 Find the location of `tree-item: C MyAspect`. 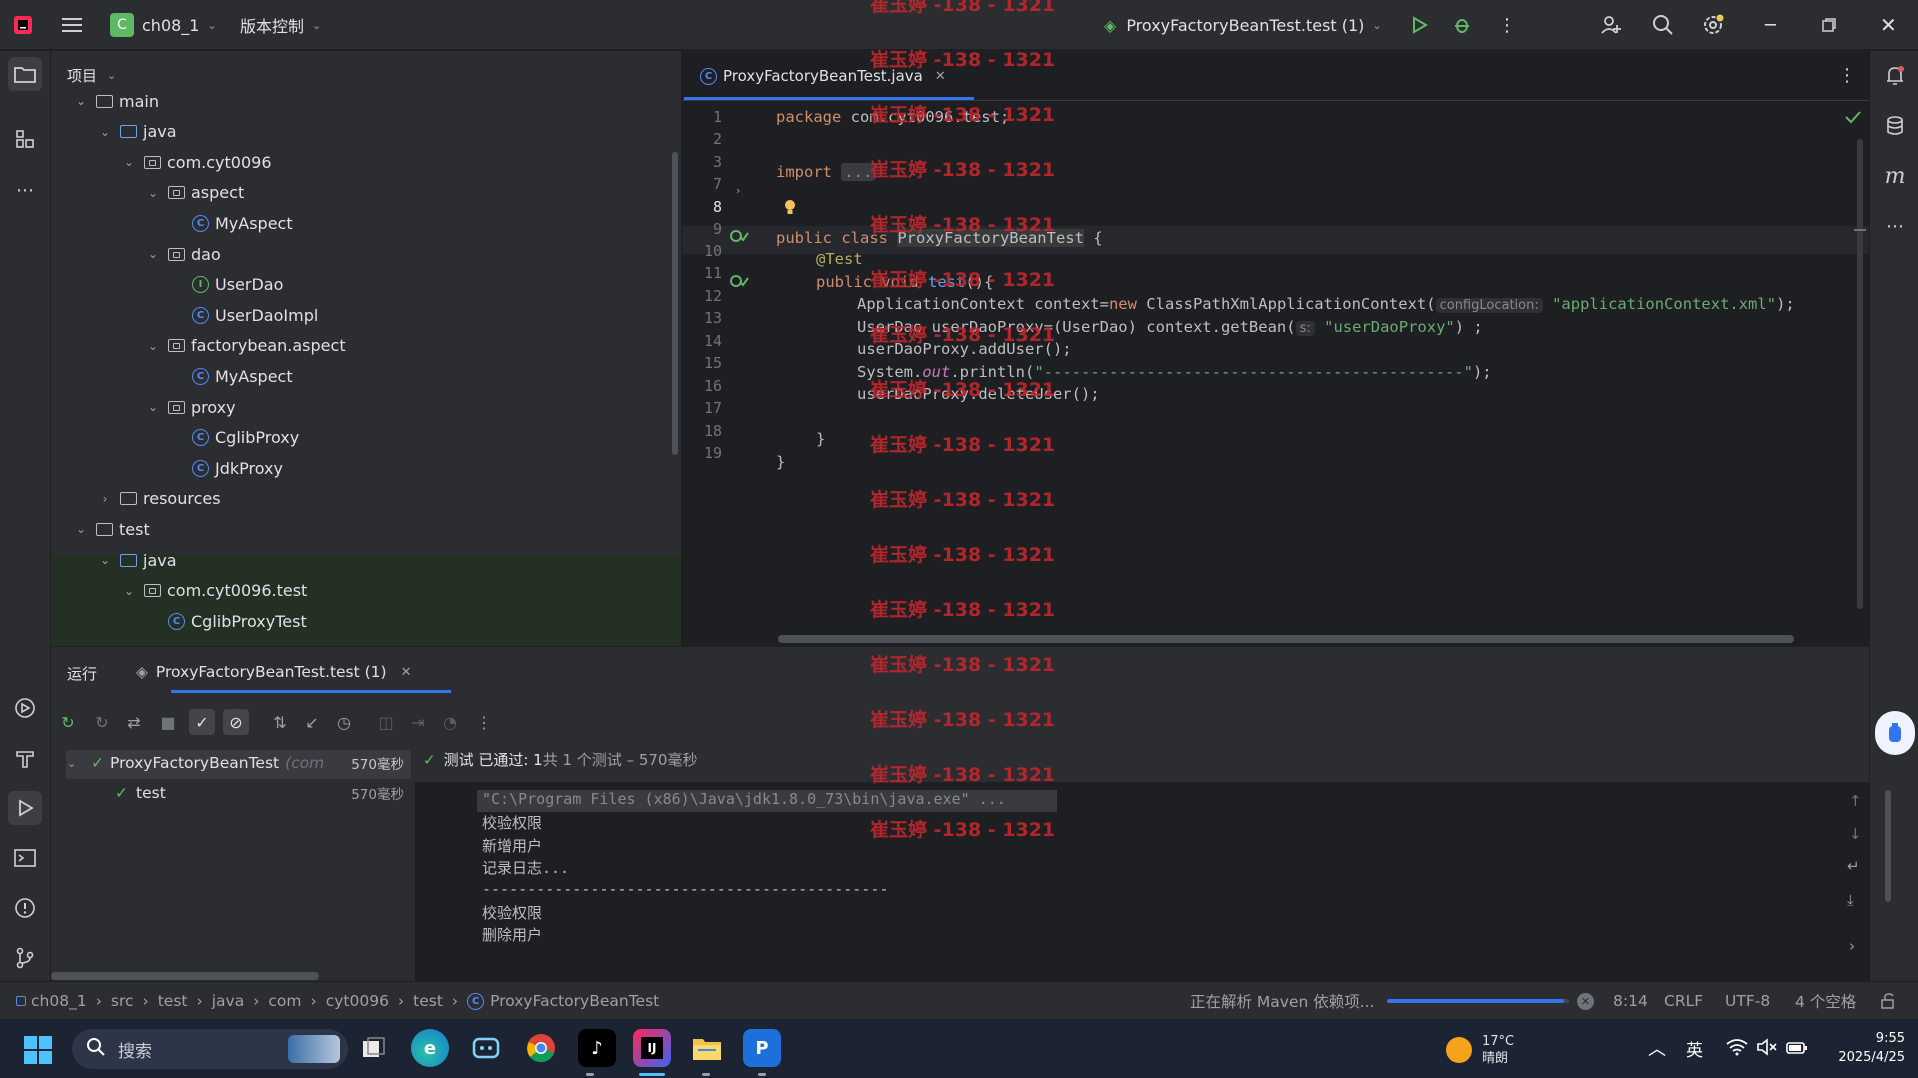

tree-item: C MyAspect is located at coordinates (231, 376).